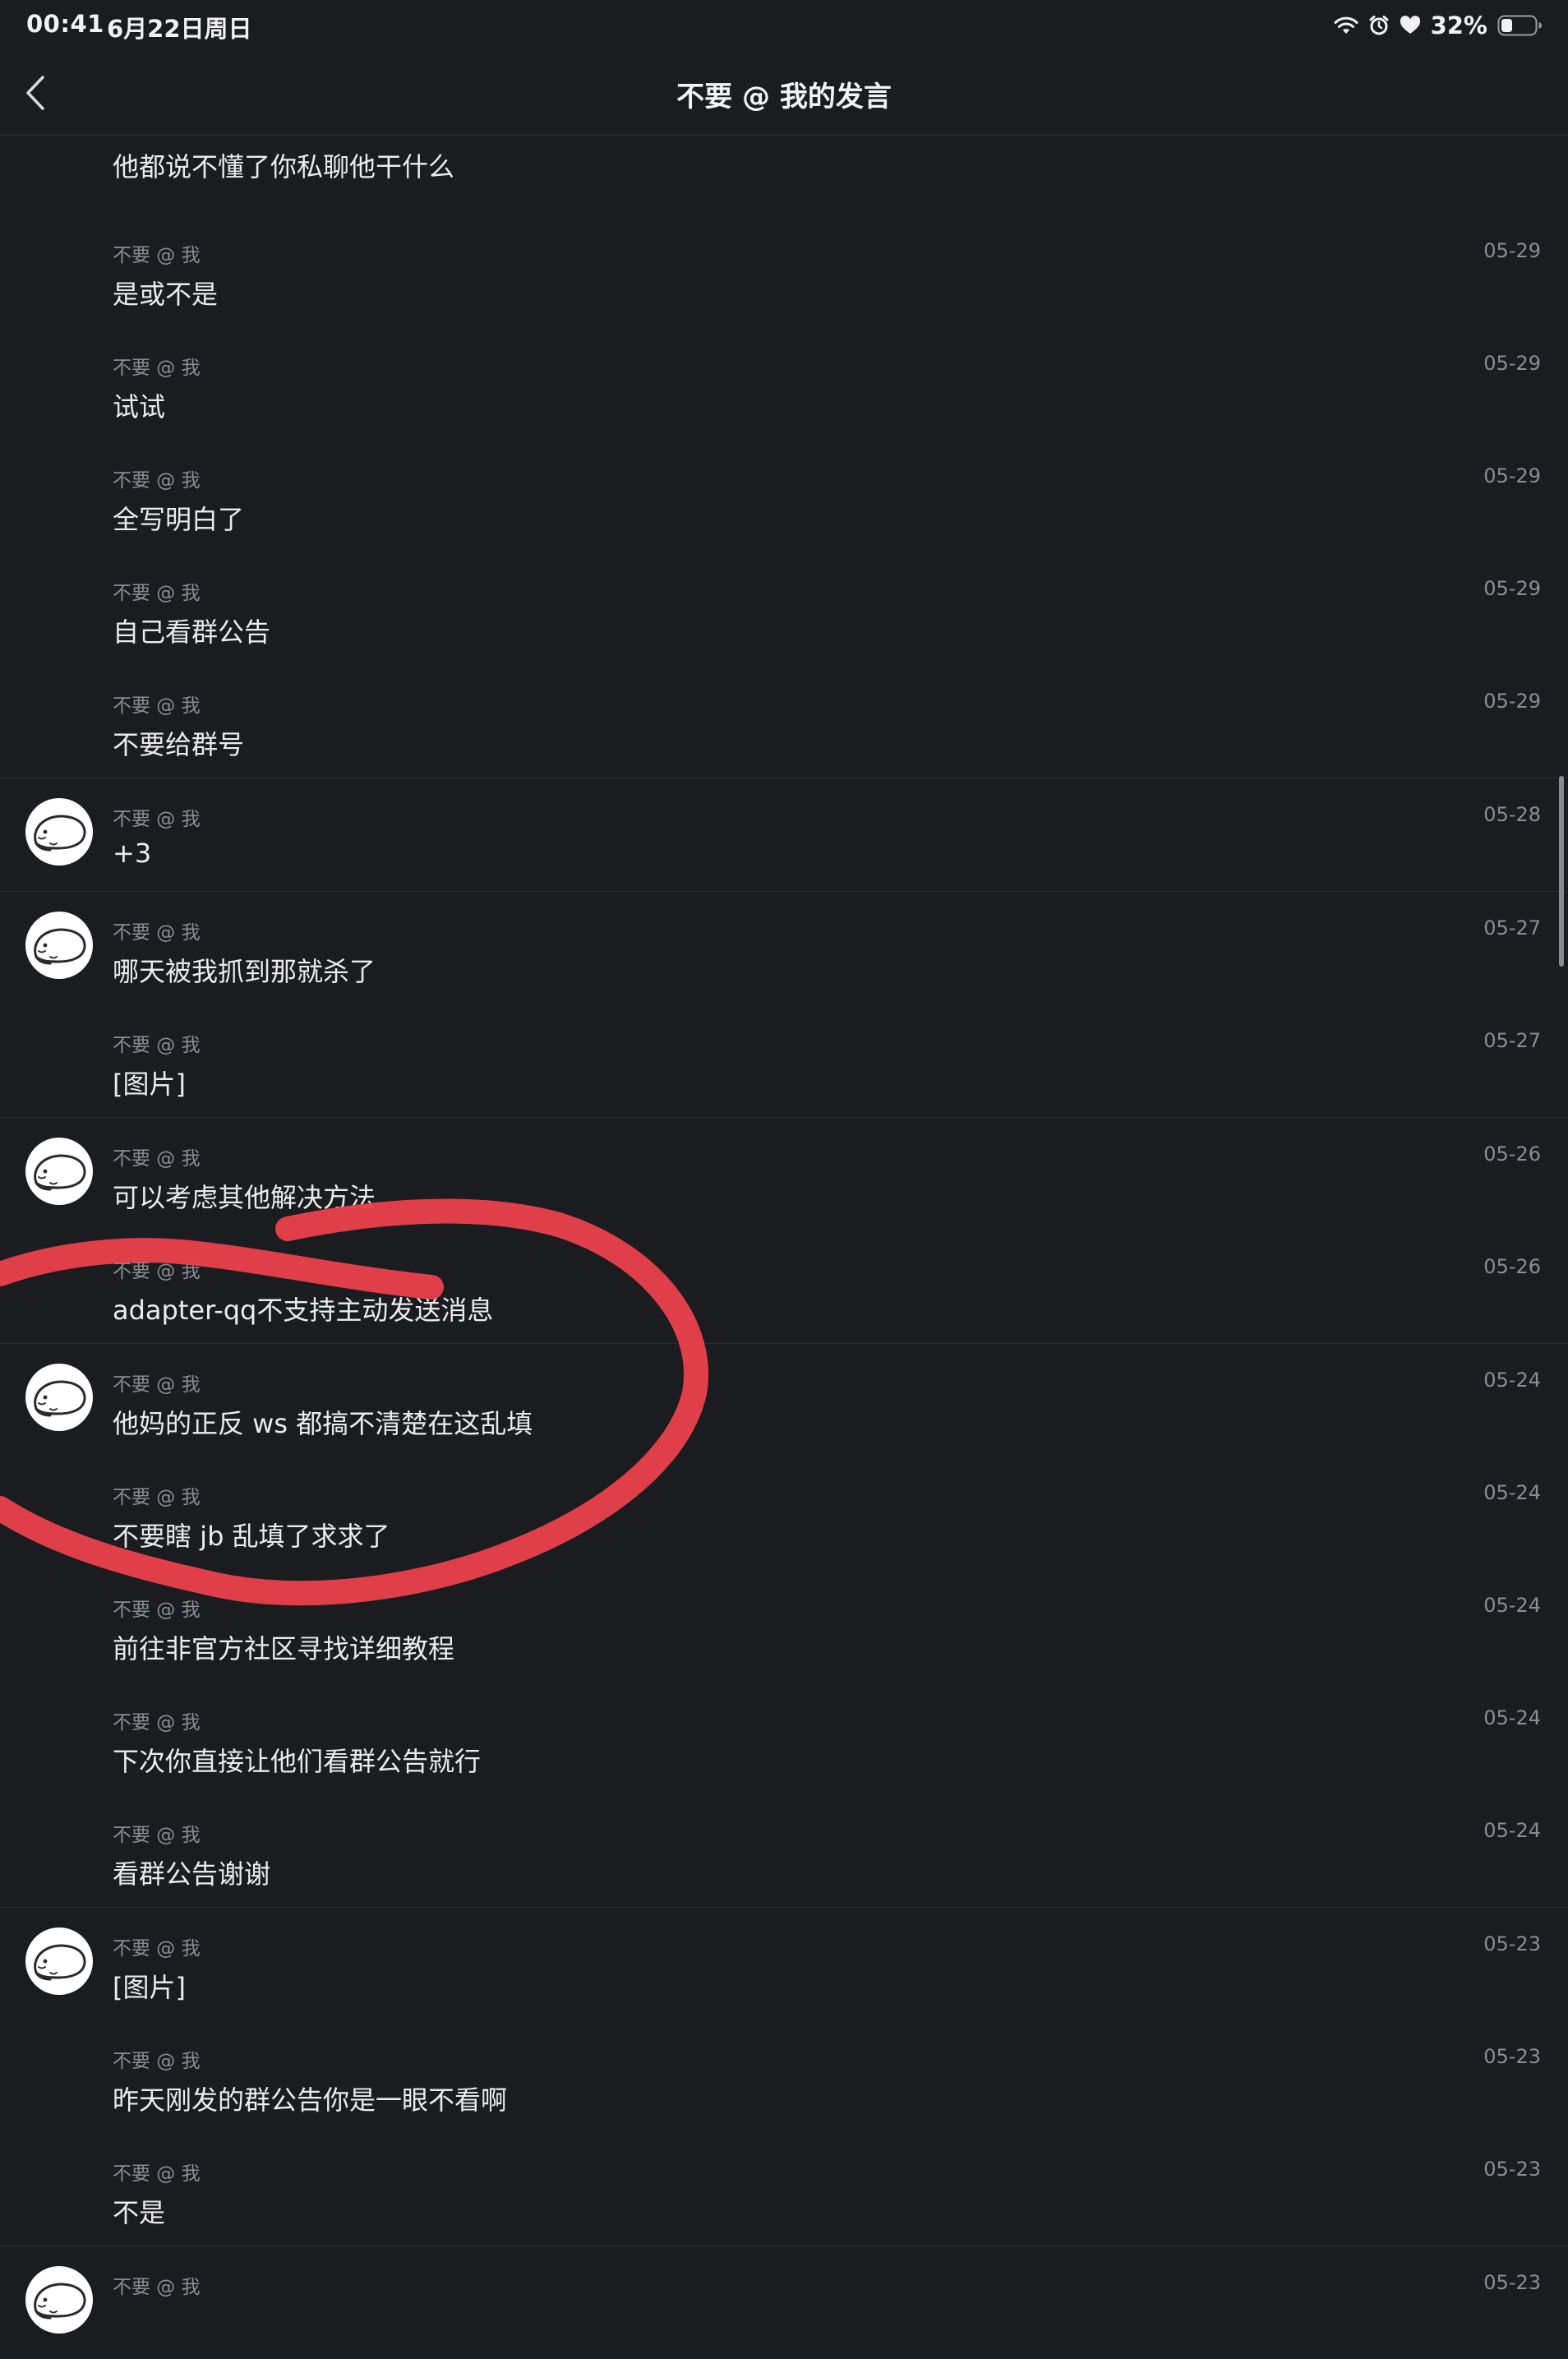 Image resolution: width=1568 pixels, height=2359 pixels. Describe the element at coordinates (784, 1512) in the screenshot. I see `list-item: 不要 @ 我 05-24 不要瞎 jb 乱填了求求了` at that location.